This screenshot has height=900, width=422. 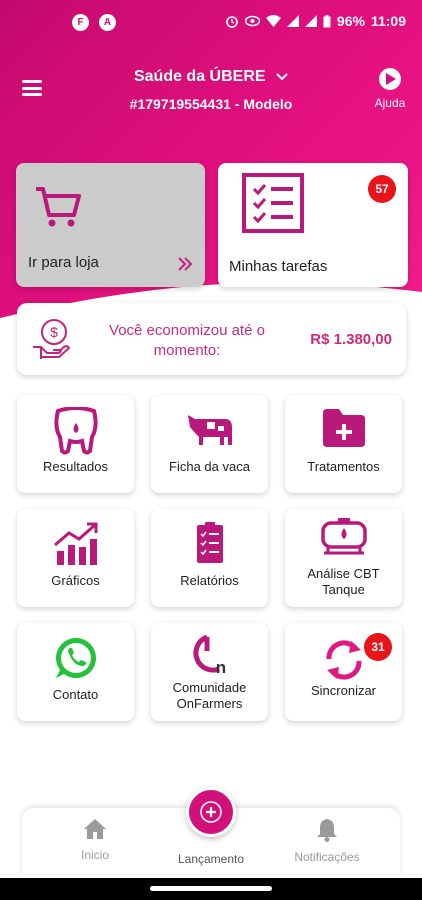 What do you see at coordinates (220, 666) in the screenshot?
I see `svg-text: n` at bounding box center [220, 666].